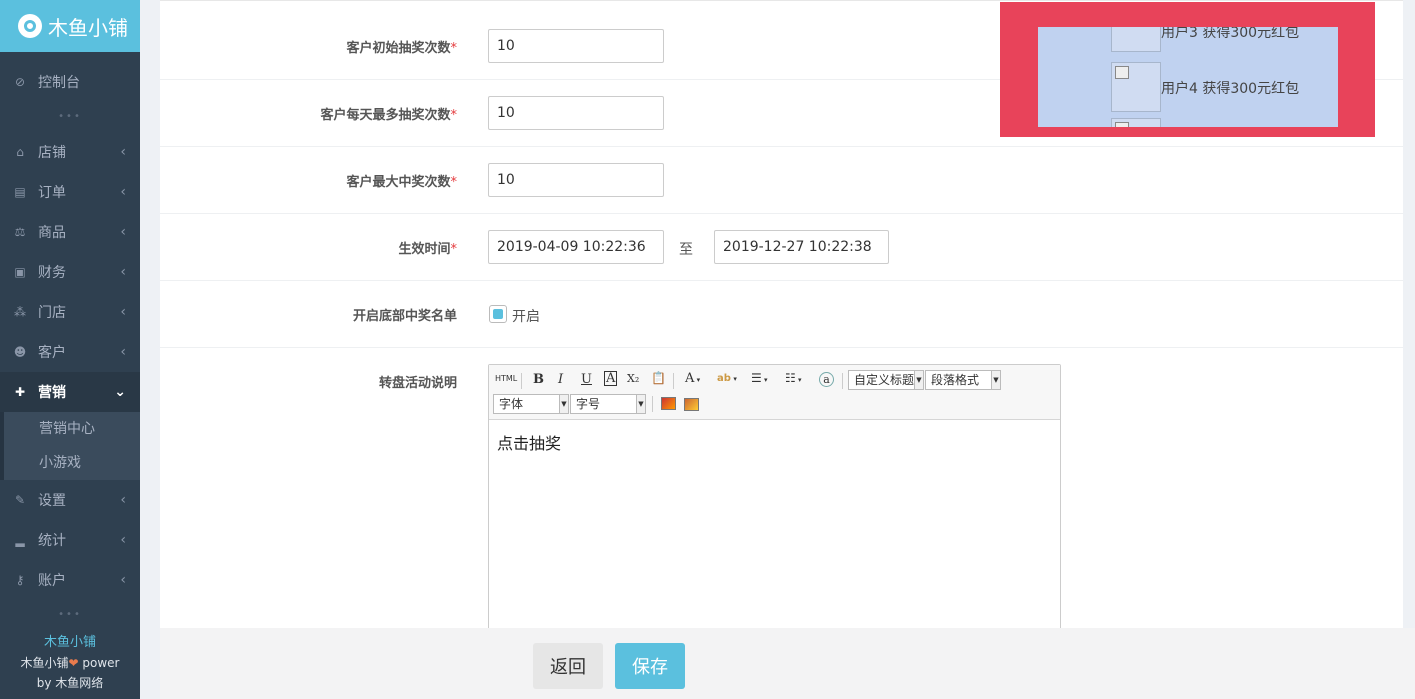  Describe the element at coordinates (72, 463) in the screenshot. I see `subnav-mini-games: 小游戏` at that location.